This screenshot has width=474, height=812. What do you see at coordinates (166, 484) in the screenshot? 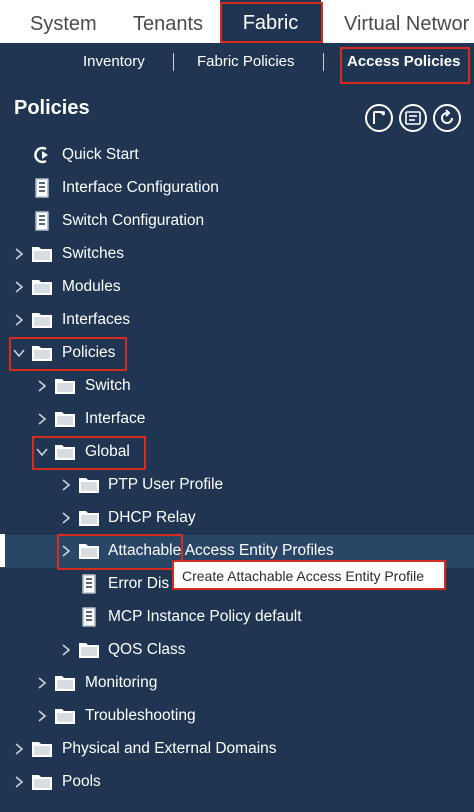
I see `tree-label: PTP User Profile` at bounding box center [166, 484].